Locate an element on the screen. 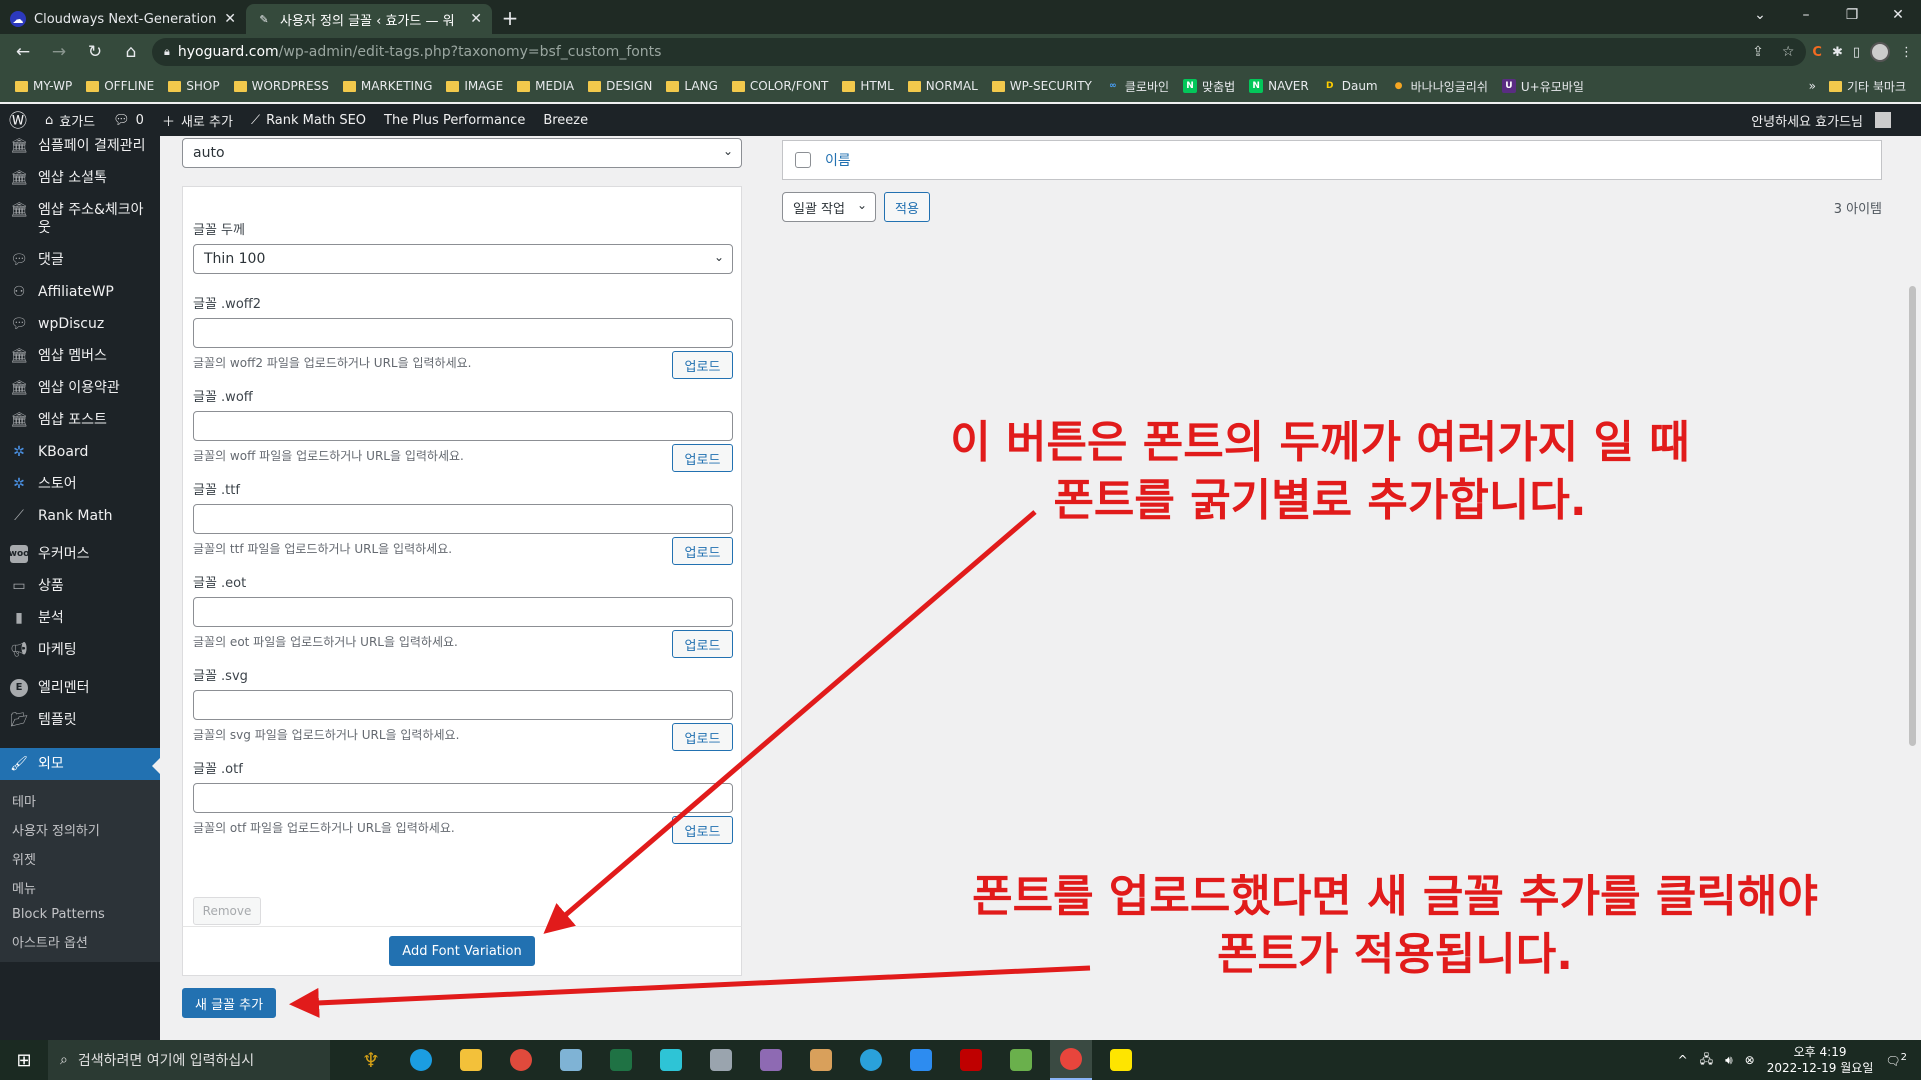 Image resolution: width=1921 pixels, height=1080 pixels. sidebar-item-post: 🏛︎ 엠샵 포스트 is located at coordinates (80, 420).